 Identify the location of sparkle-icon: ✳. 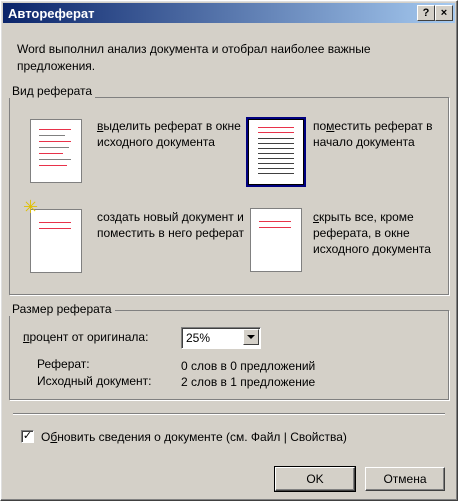
(31, 207).